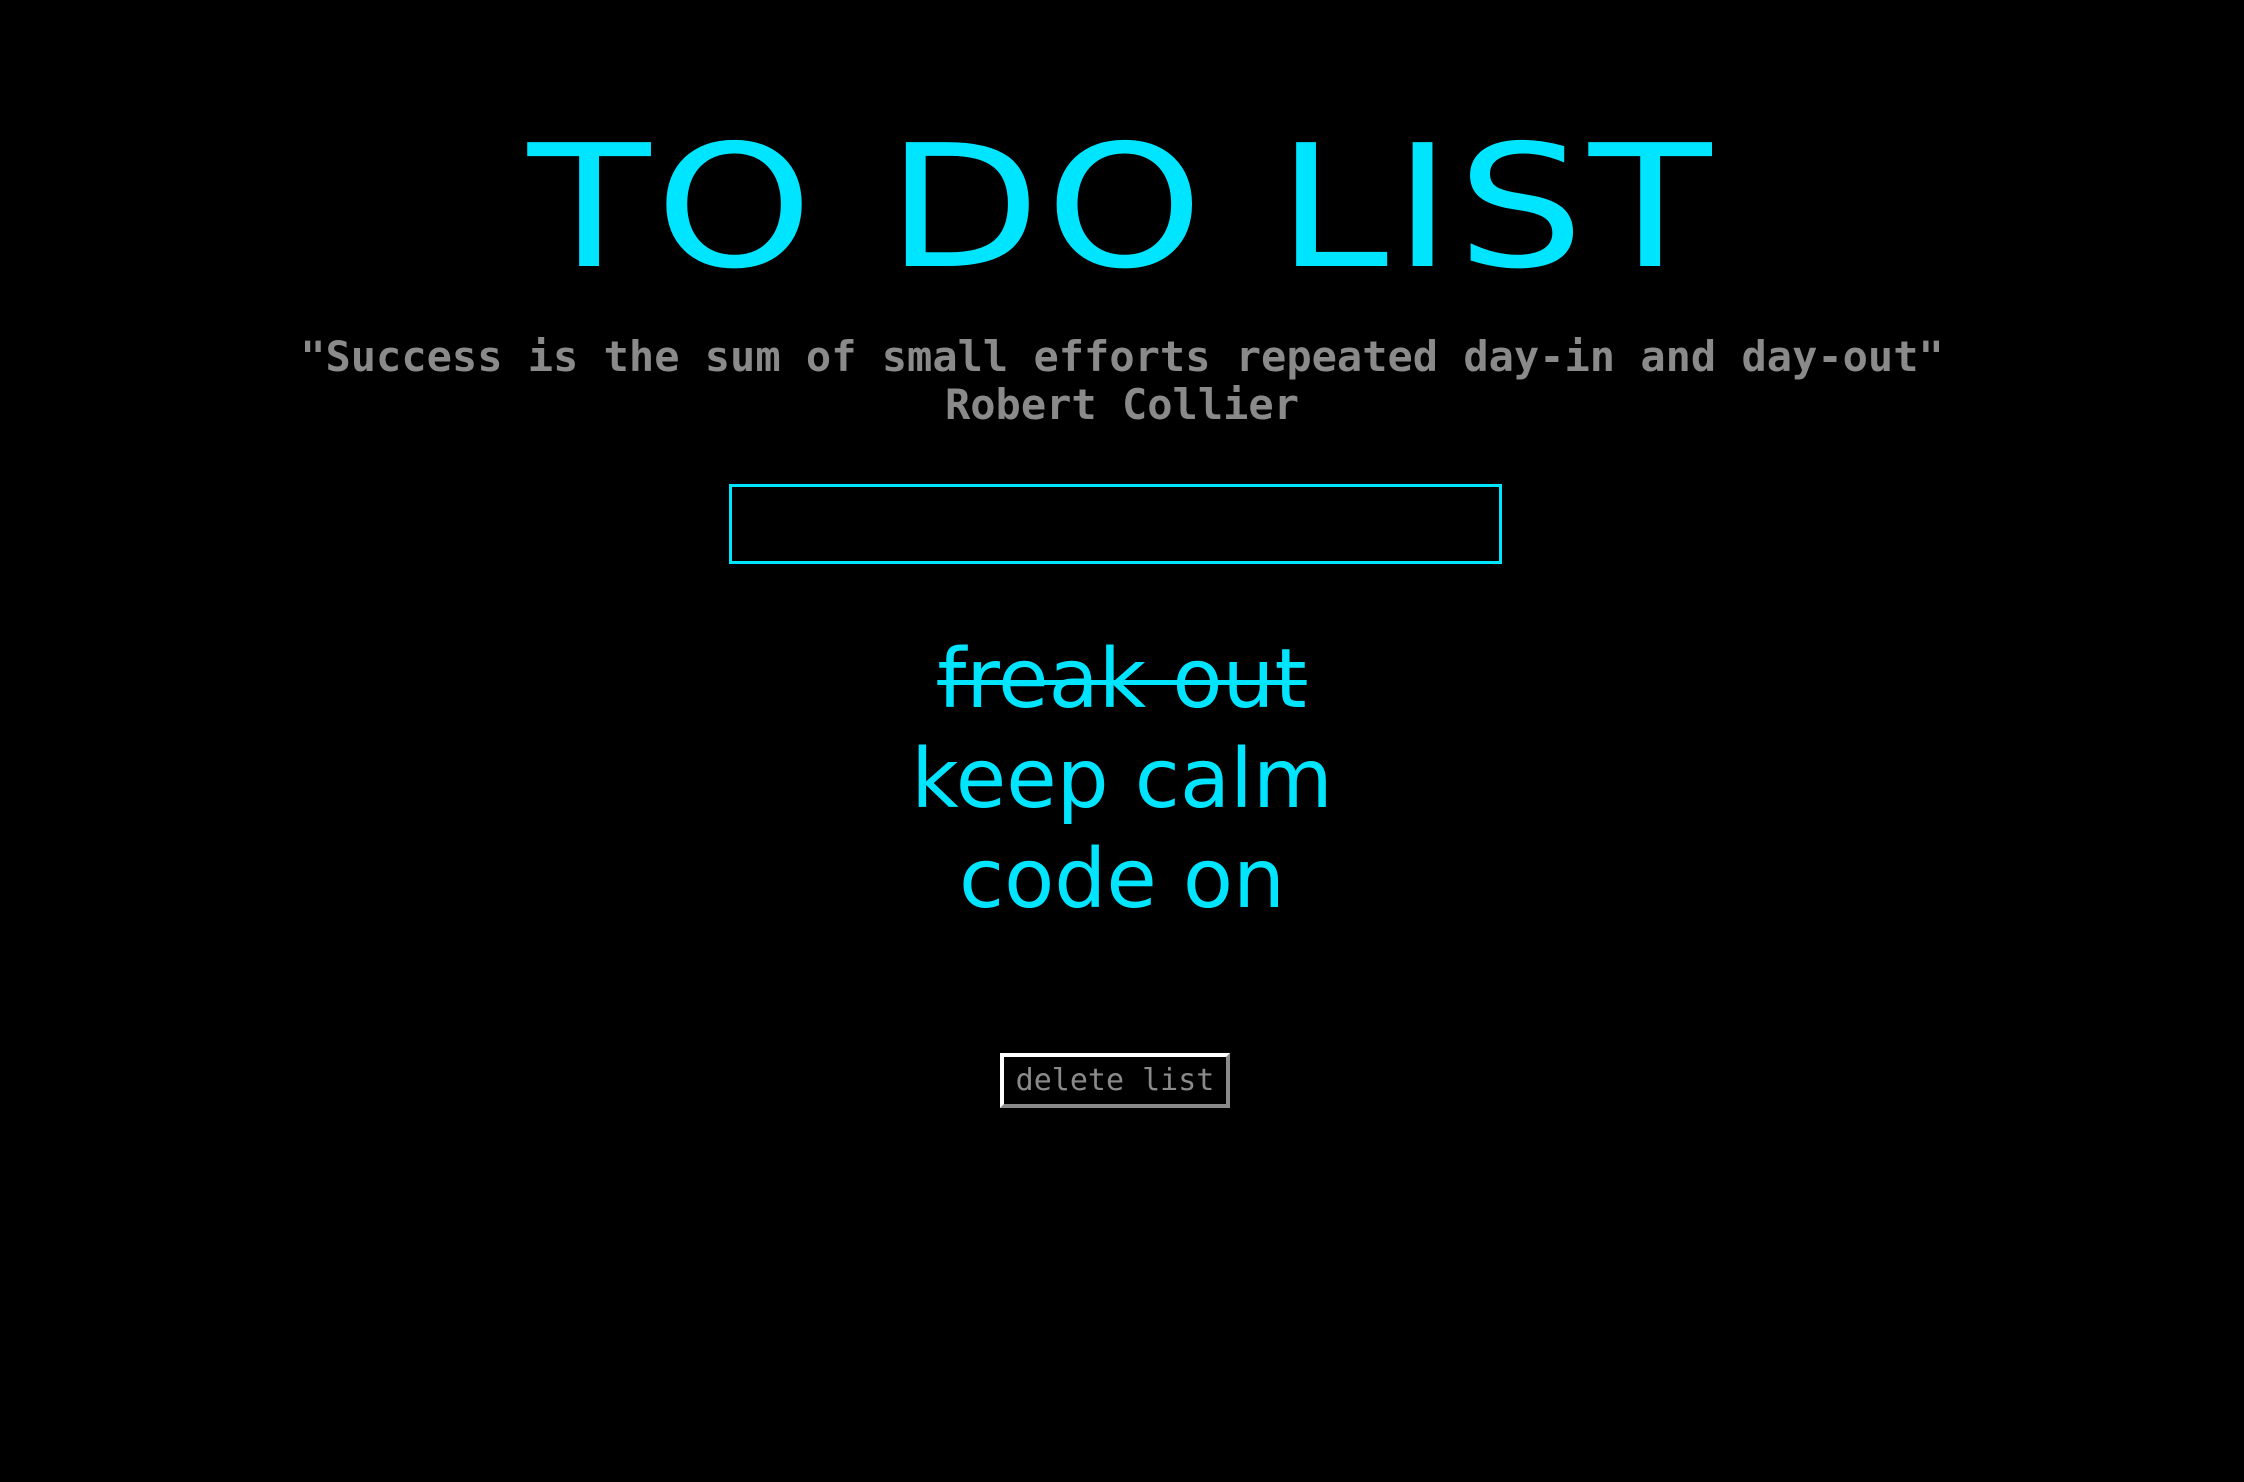  I want to click on task-item: code on, so click(1122, 880).